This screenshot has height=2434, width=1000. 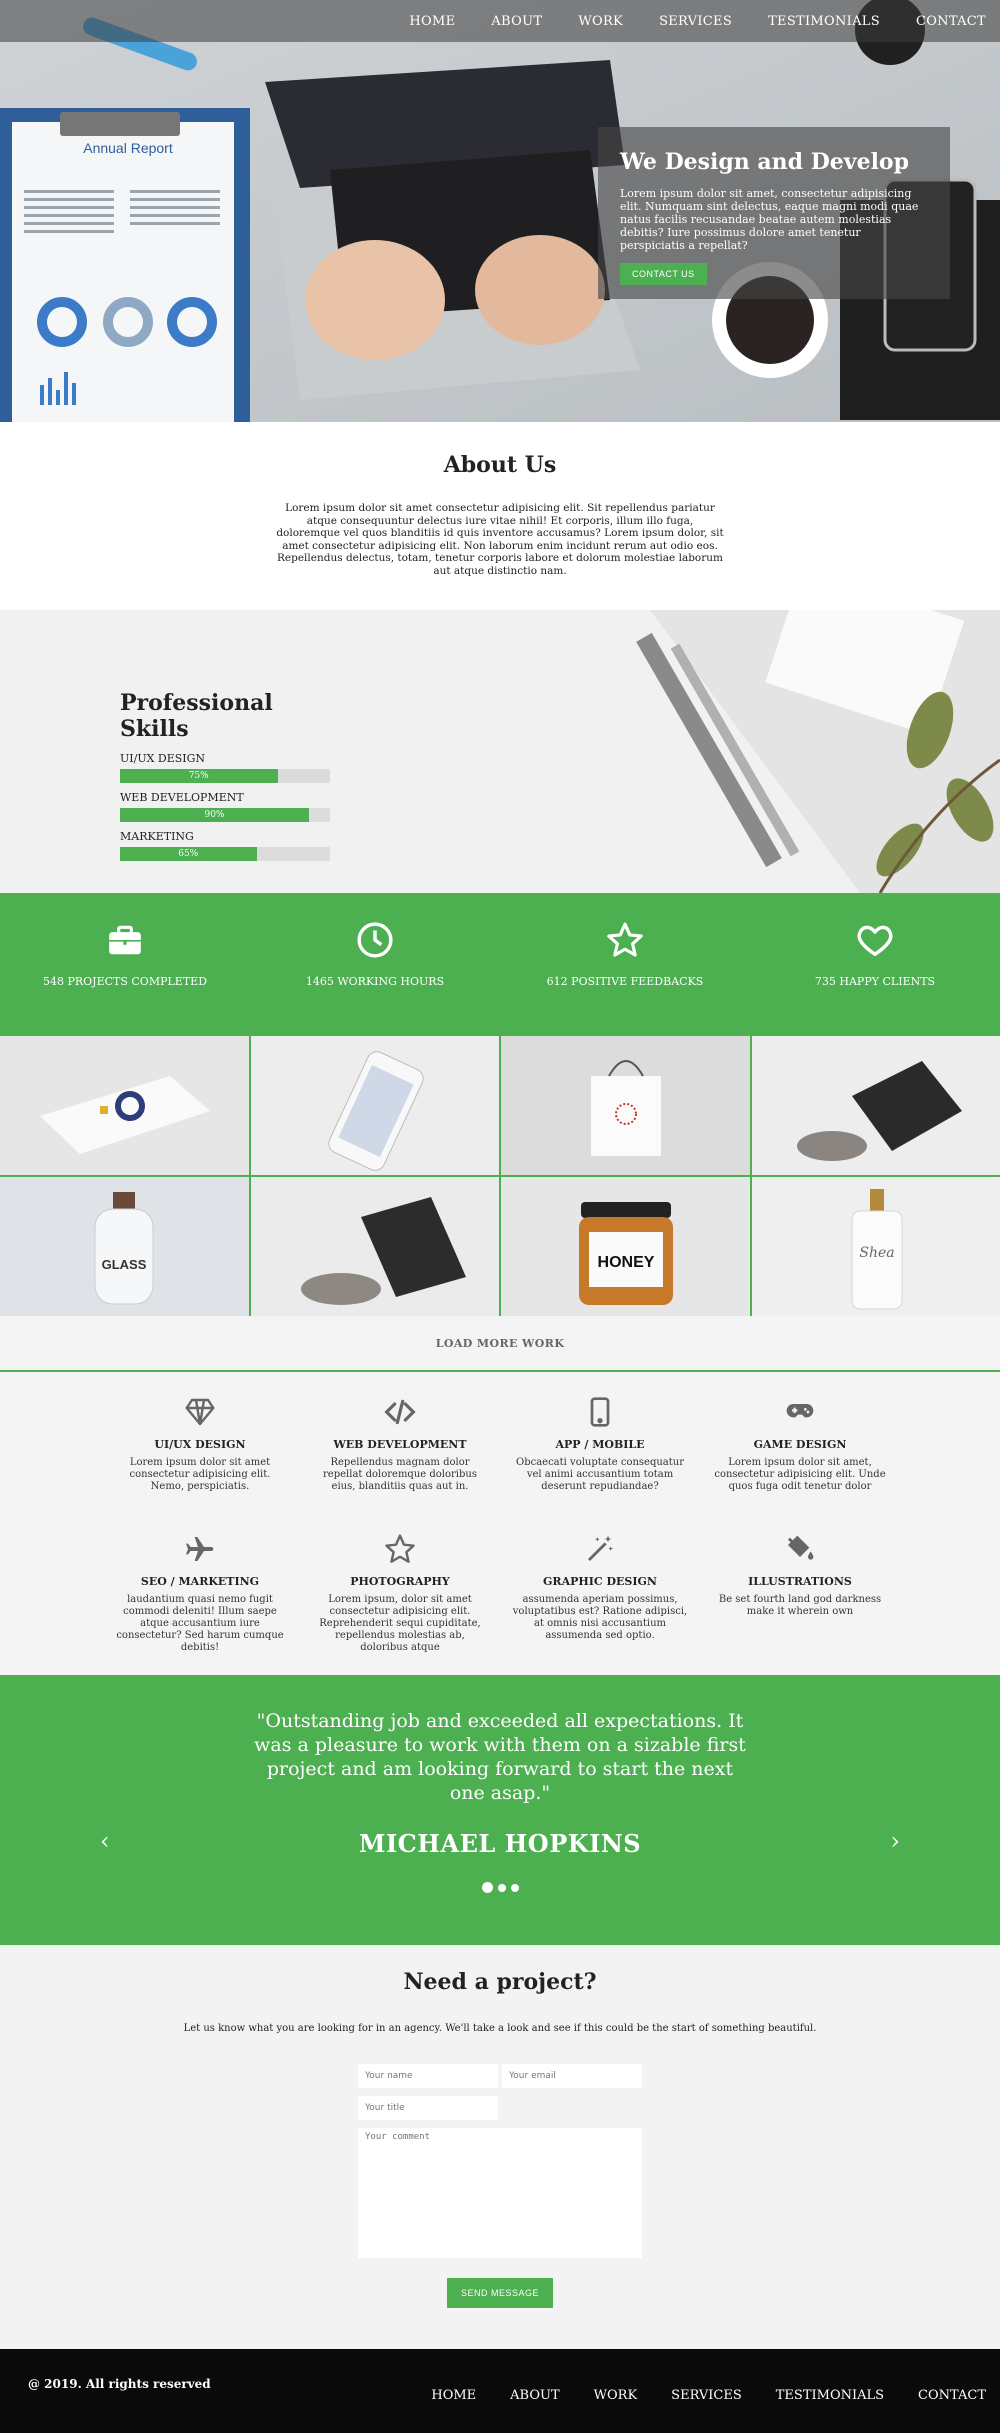 I want to click on portfolio-tile-business-card, so click(x=124, y=1105).